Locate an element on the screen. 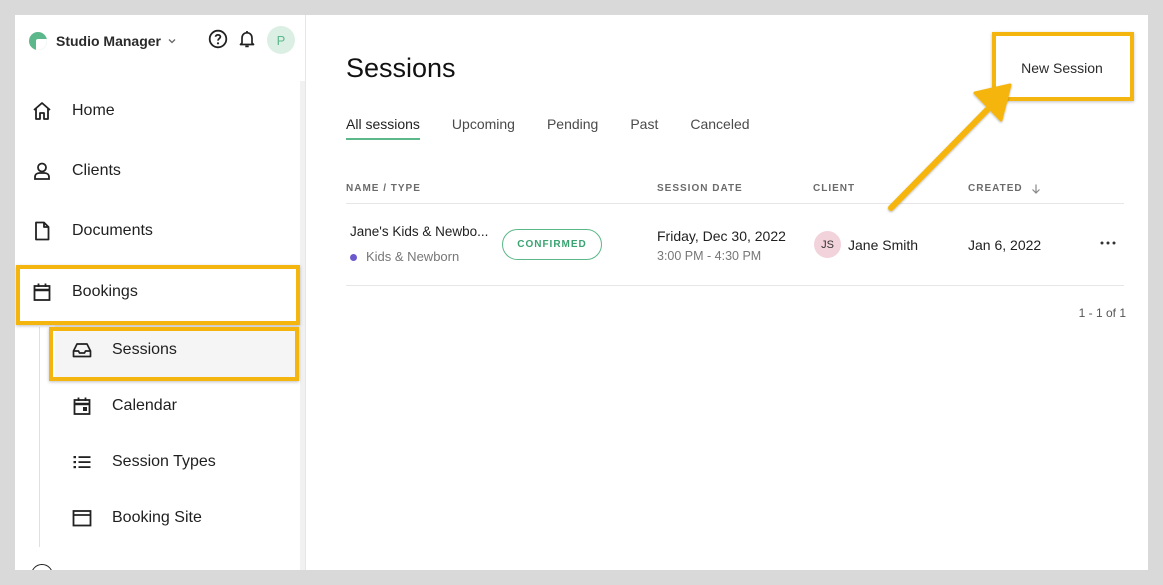  person-icon is located at coordinates (42, 171).